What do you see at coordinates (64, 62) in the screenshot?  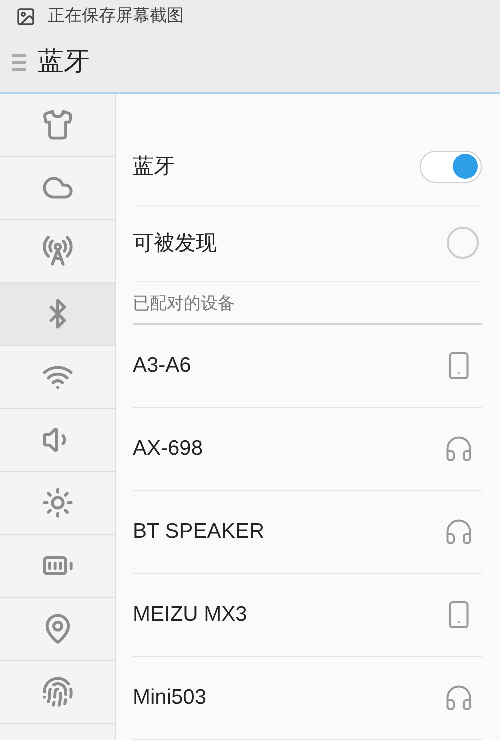 I see `page-title: 蓝牙` at bounding box center [64, 62].